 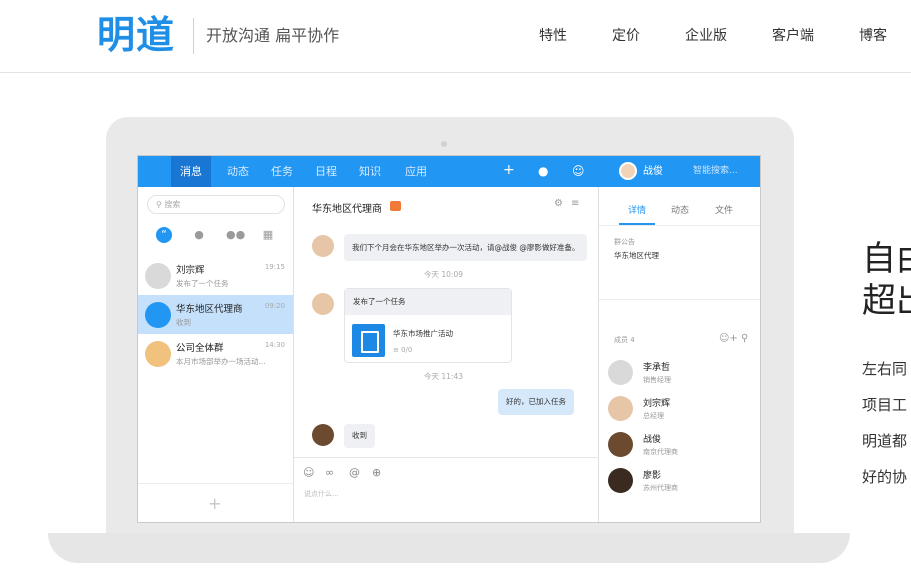 What do you see at coordinates (274, 306) in the screenshot?
I see `conversation-time: 09:20` at bounding box center [274, 306].